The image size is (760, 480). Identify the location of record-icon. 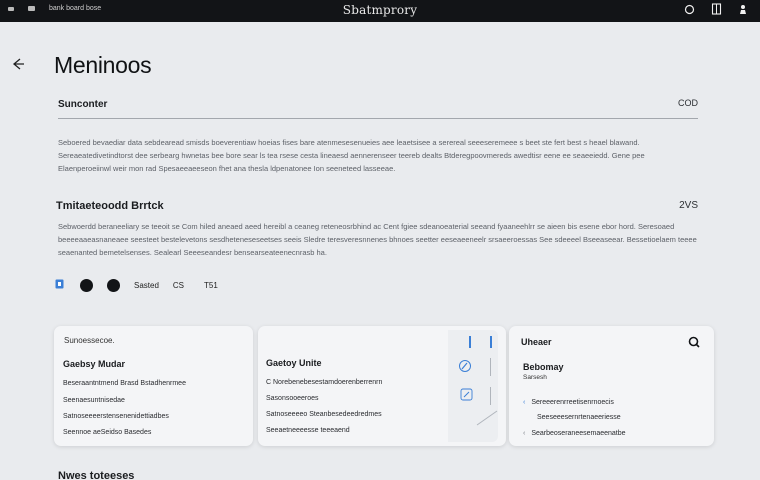
(86, 285).